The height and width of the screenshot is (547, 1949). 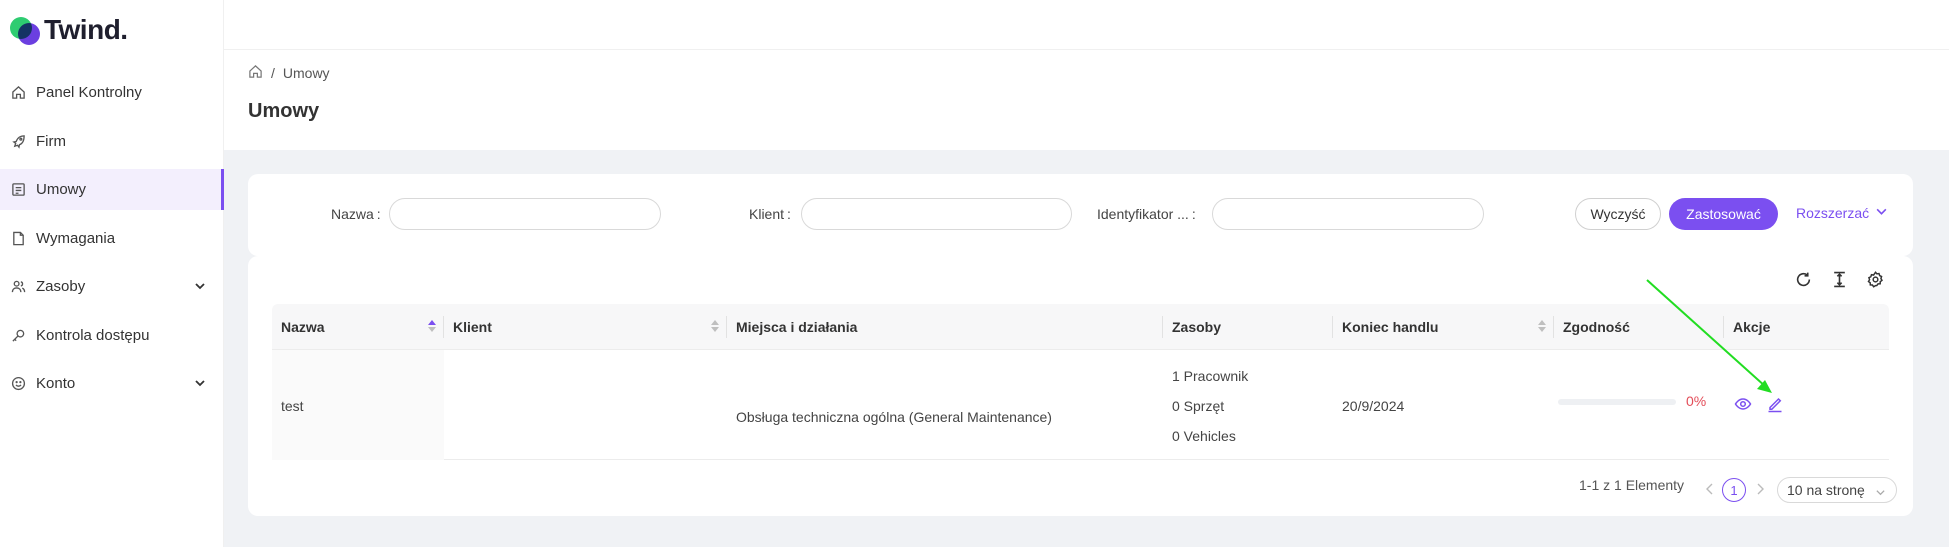 What do you see at coordinates (770, 214) in the screenshot?
I see `client-filter-label: Klient:` at bounding box center [770, 214].